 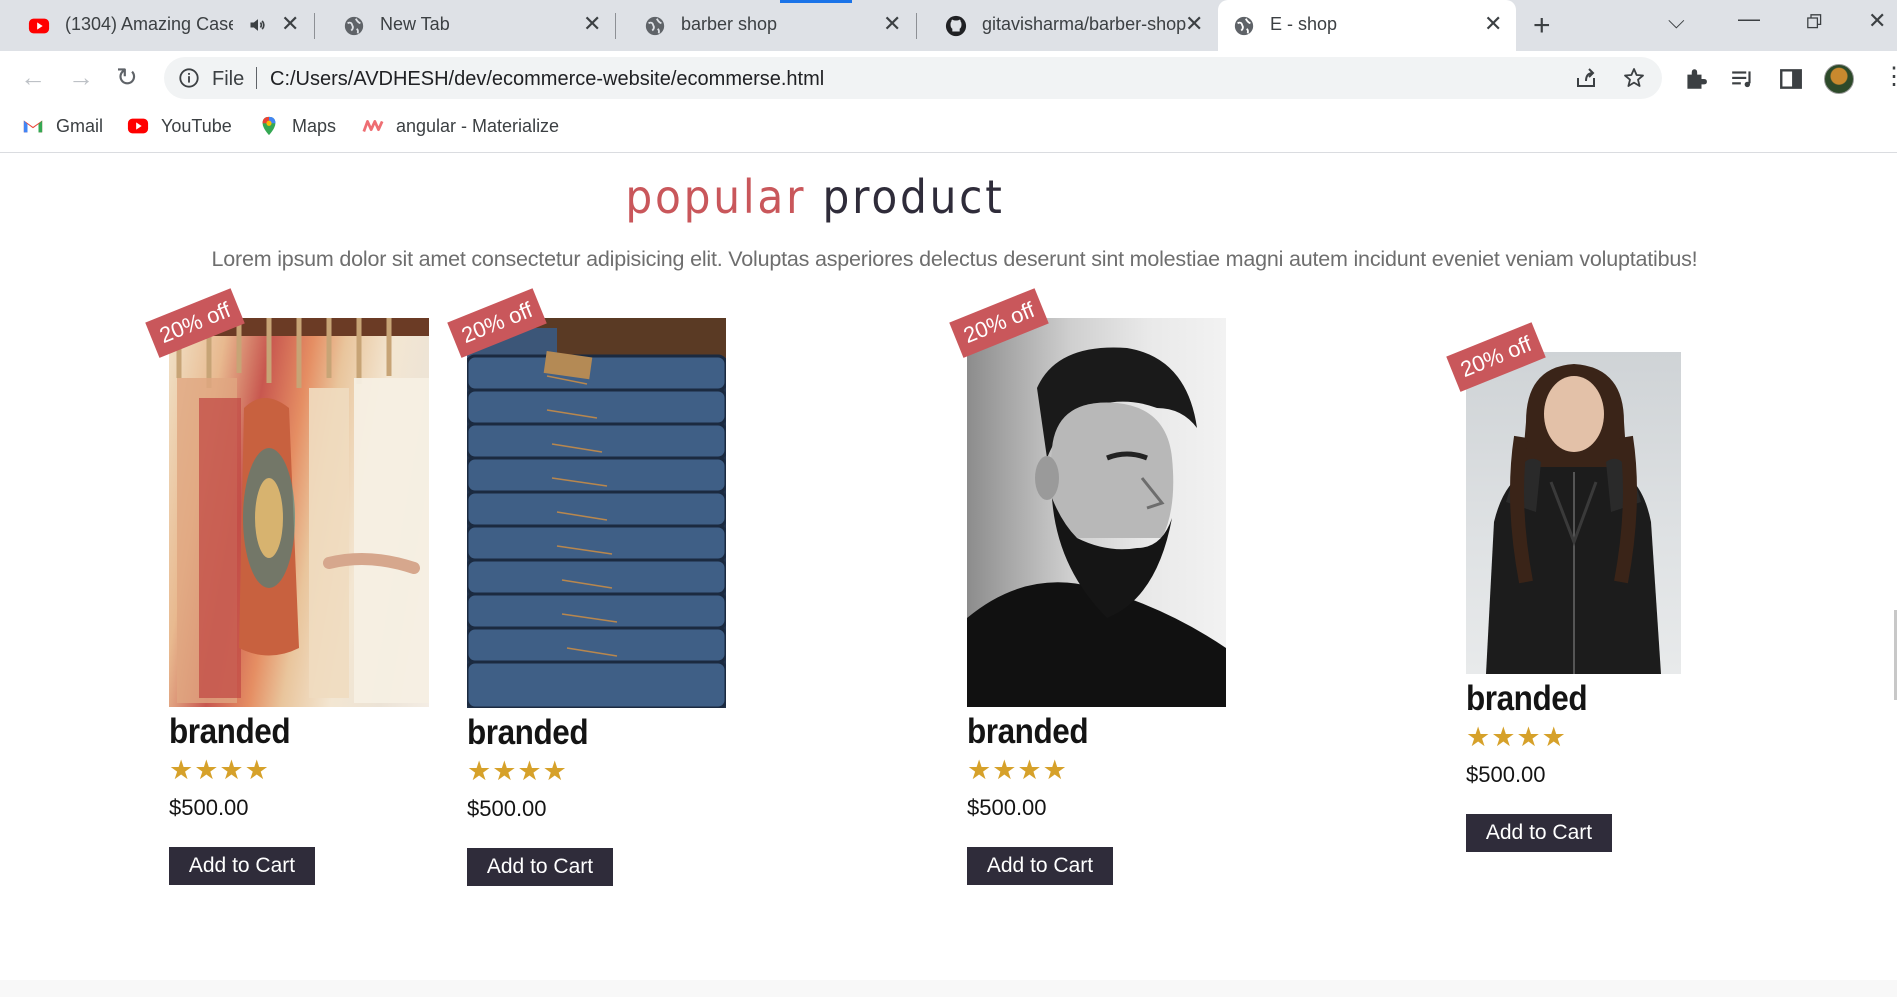 I want to click on tab-youtube: (1304) Amazing Case ✕, so click(x=156, y=25).